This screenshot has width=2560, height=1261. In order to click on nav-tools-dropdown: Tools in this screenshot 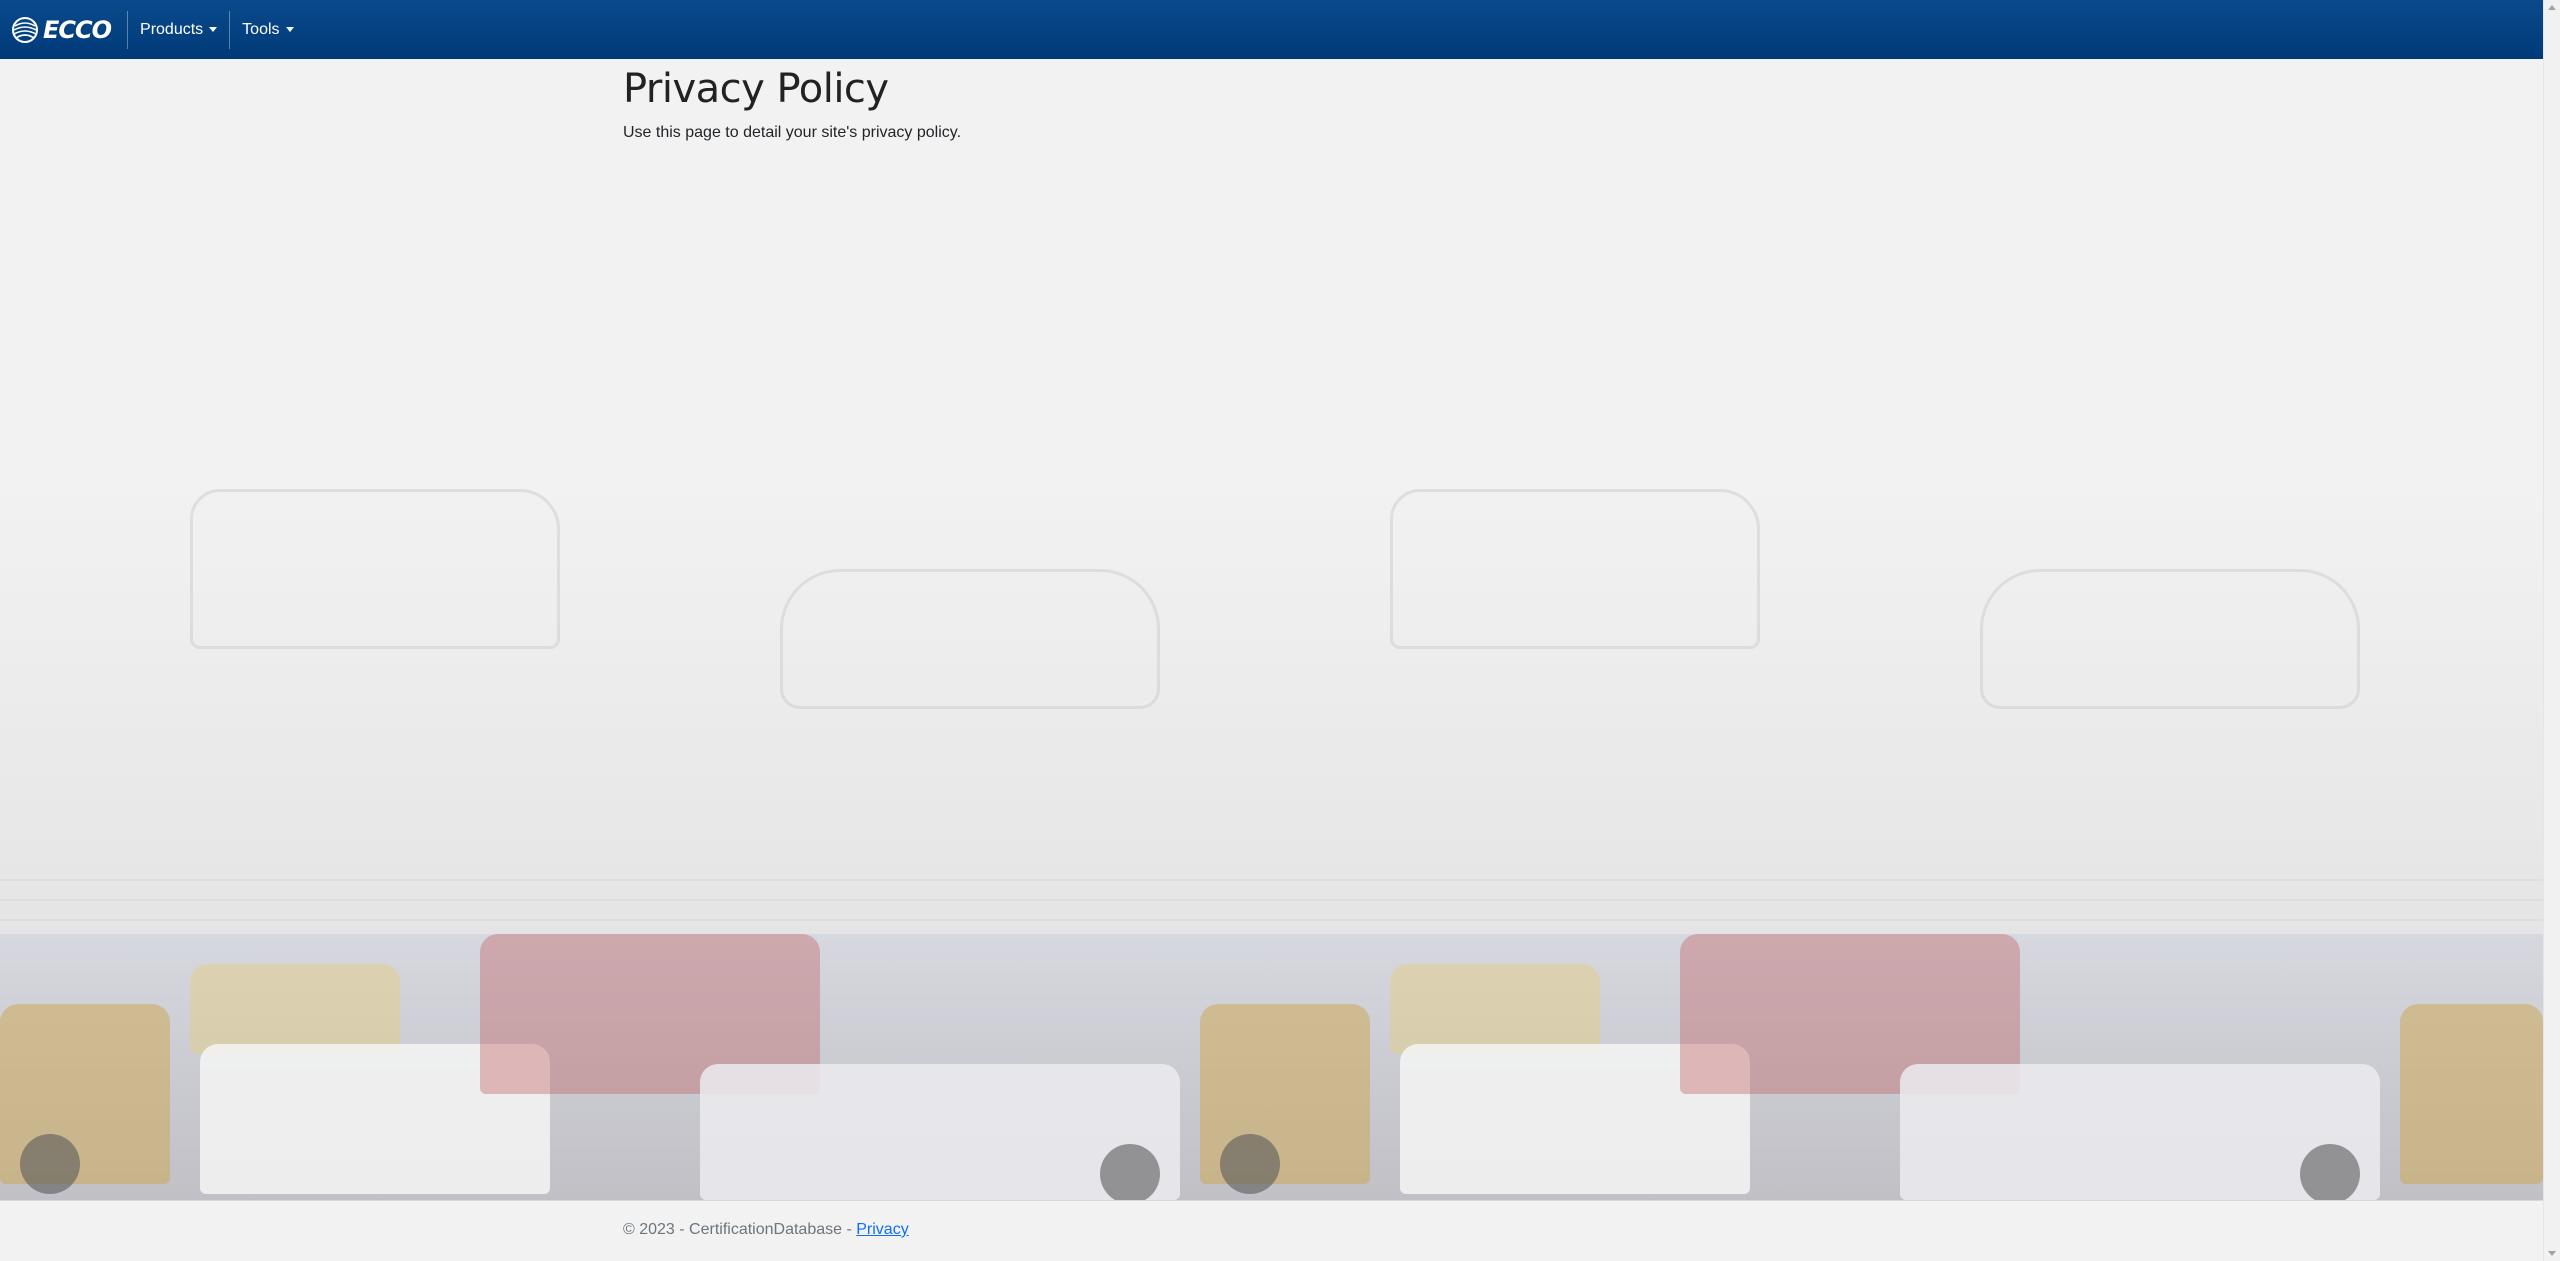, I will do `click(267, 29)`.